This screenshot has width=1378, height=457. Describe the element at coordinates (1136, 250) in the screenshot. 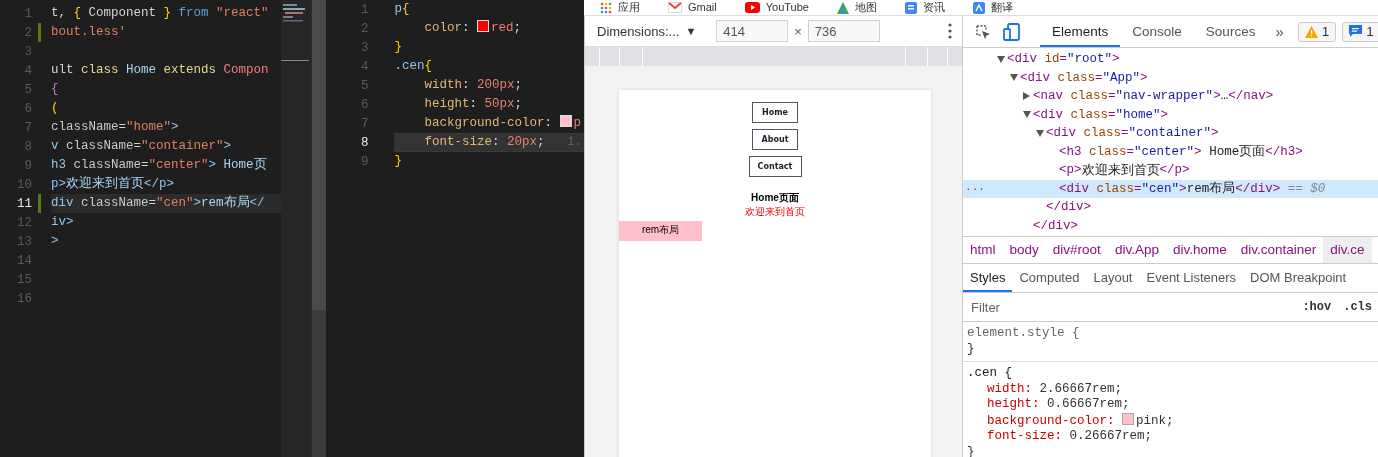

I see `breadcrumb: div.App` at that location.